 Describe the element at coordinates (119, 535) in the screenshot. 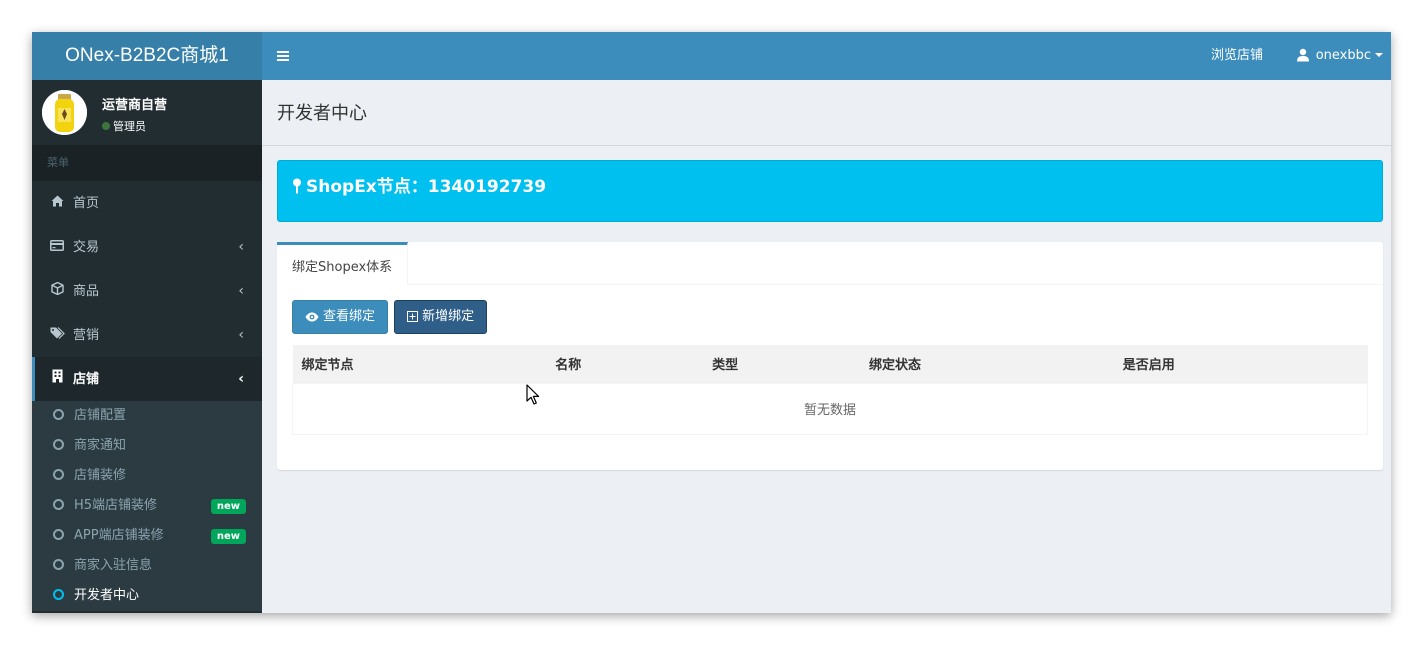

I see `sidebar-subitem-label: APP端店铺装修` at that location.